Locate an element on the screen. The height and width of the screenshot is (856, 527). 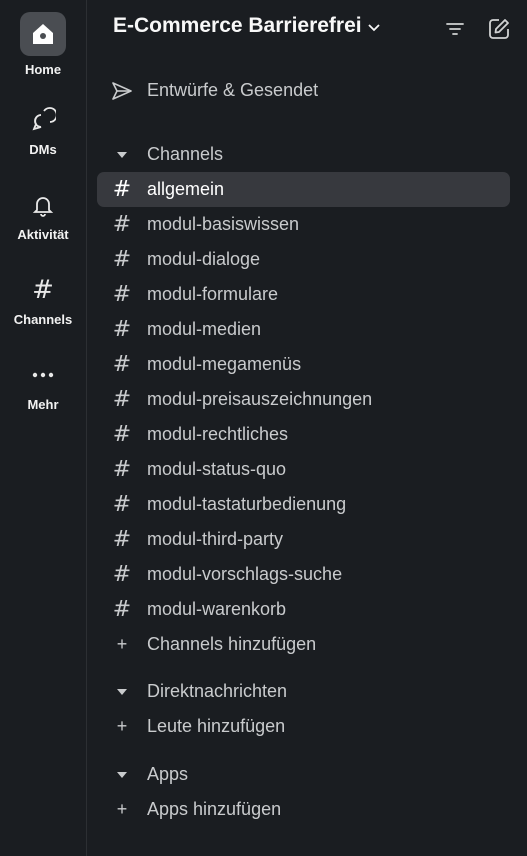
rail-dms: DMs is located at coordinates (43, 130).